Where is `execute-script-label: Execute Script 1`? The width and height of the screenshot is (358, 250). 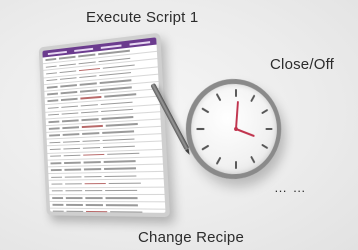
execute-script-label: Execute Script 1 is located at coordinates (142, 17).